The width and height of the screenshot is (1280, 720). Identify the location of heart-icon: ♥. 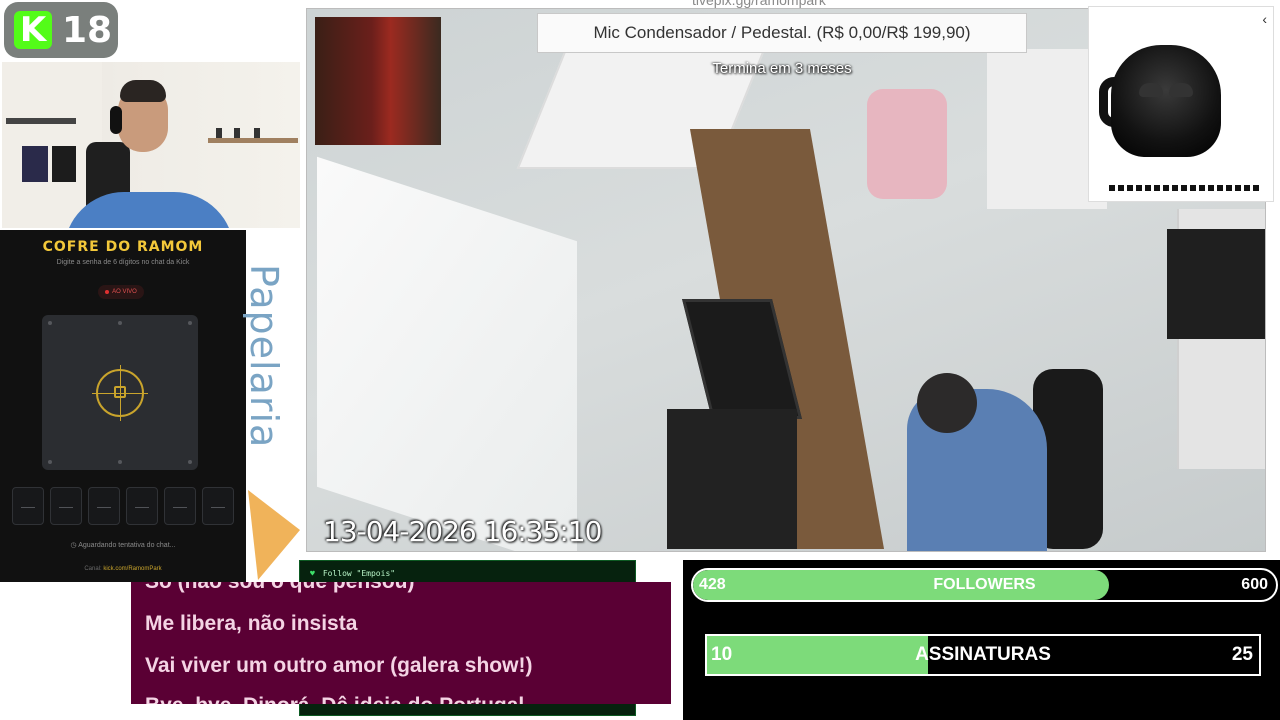
(312, 573).